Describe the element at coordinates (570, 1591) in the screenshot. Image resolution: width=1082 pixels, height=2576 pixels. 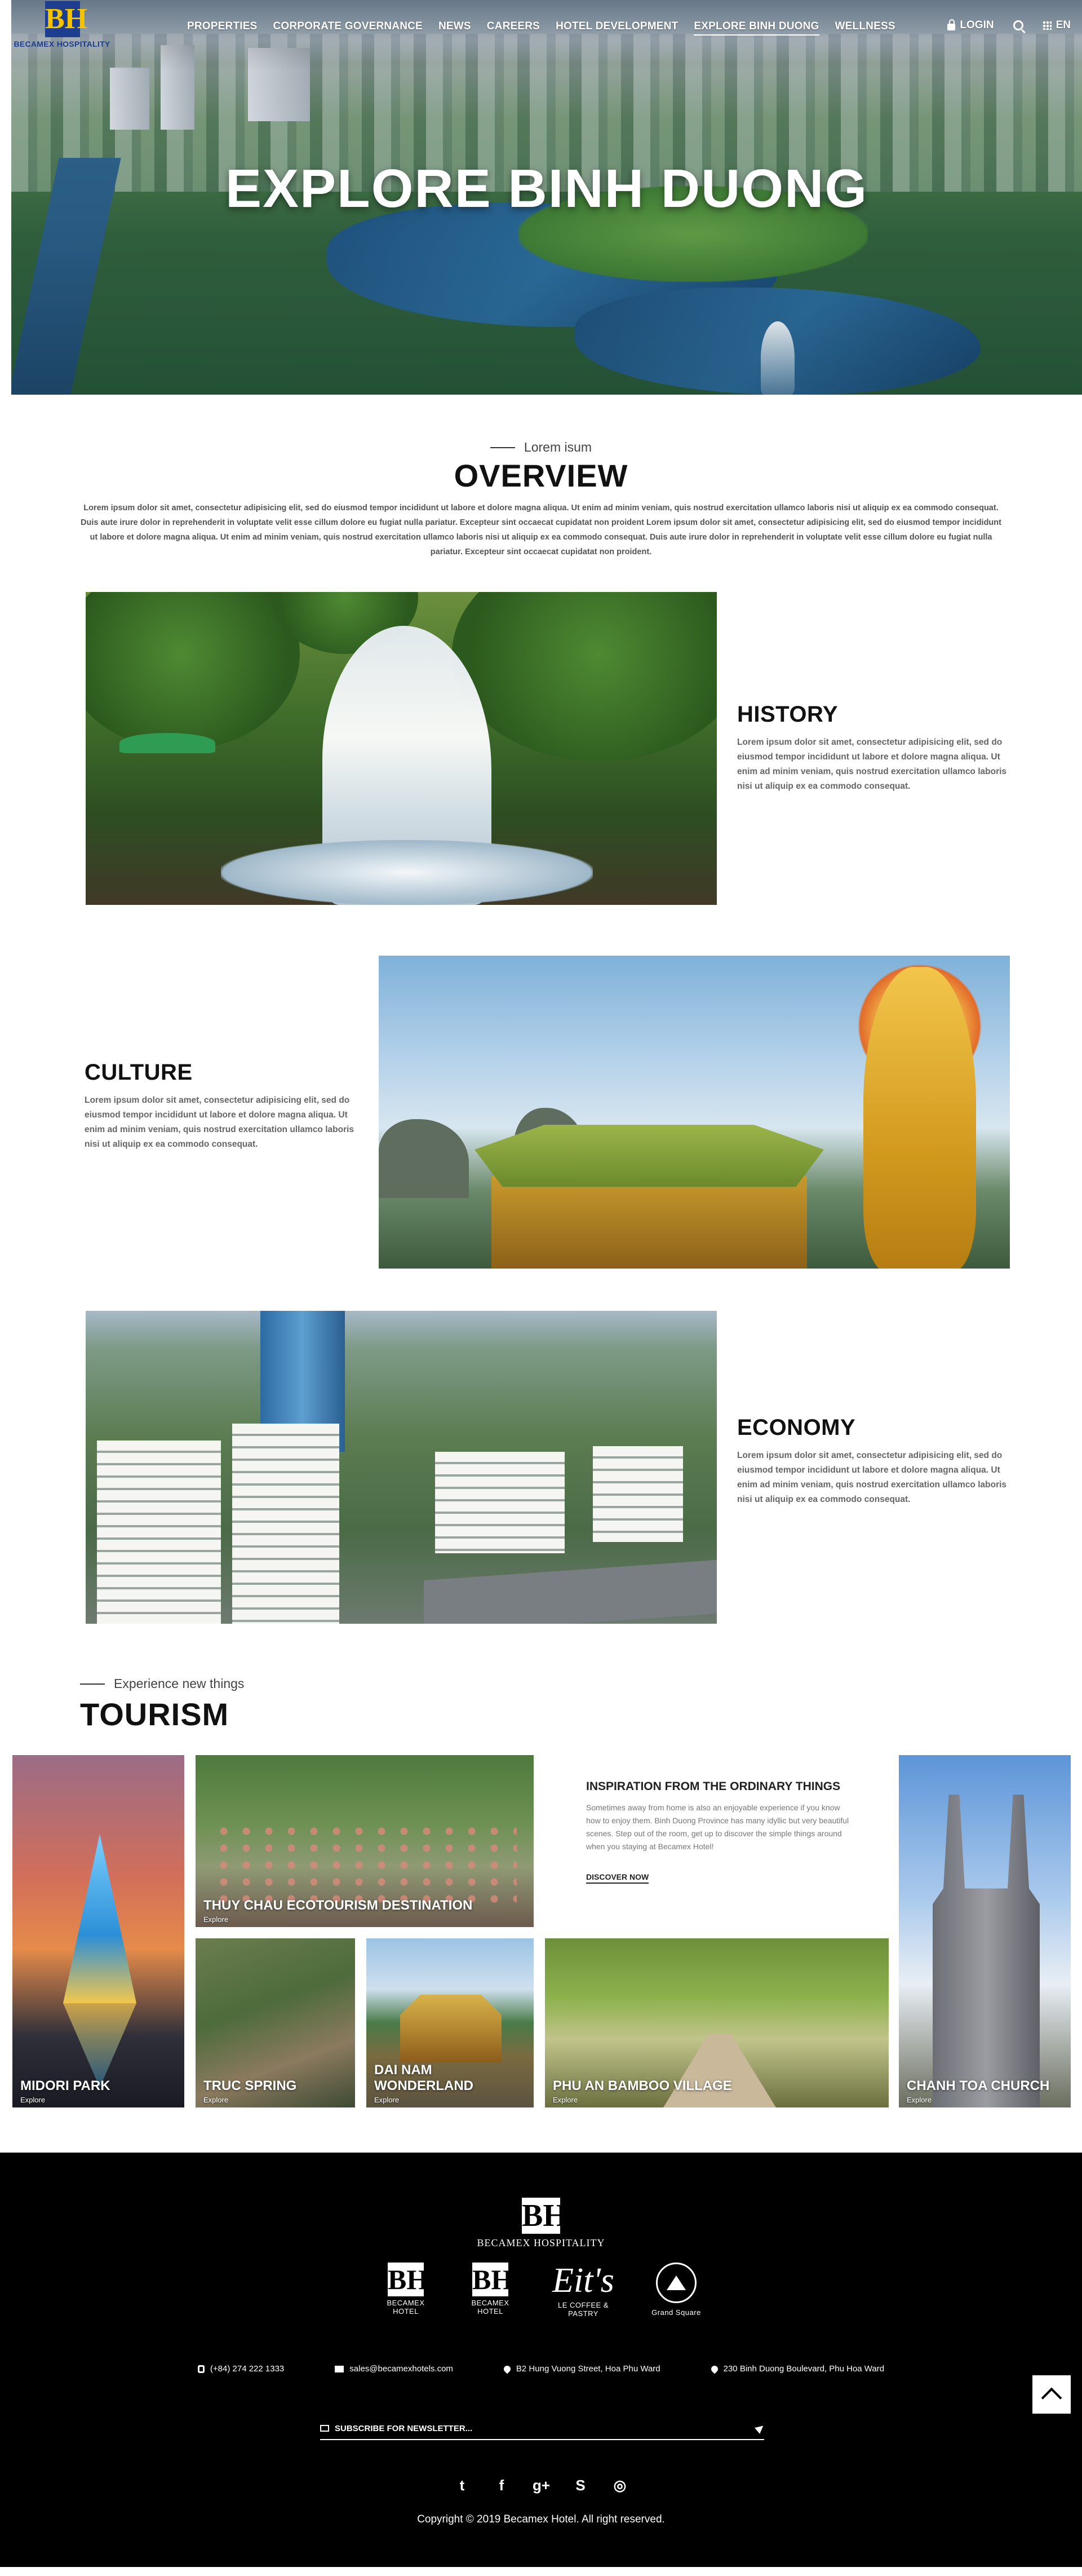
I see `image-road` at that location.